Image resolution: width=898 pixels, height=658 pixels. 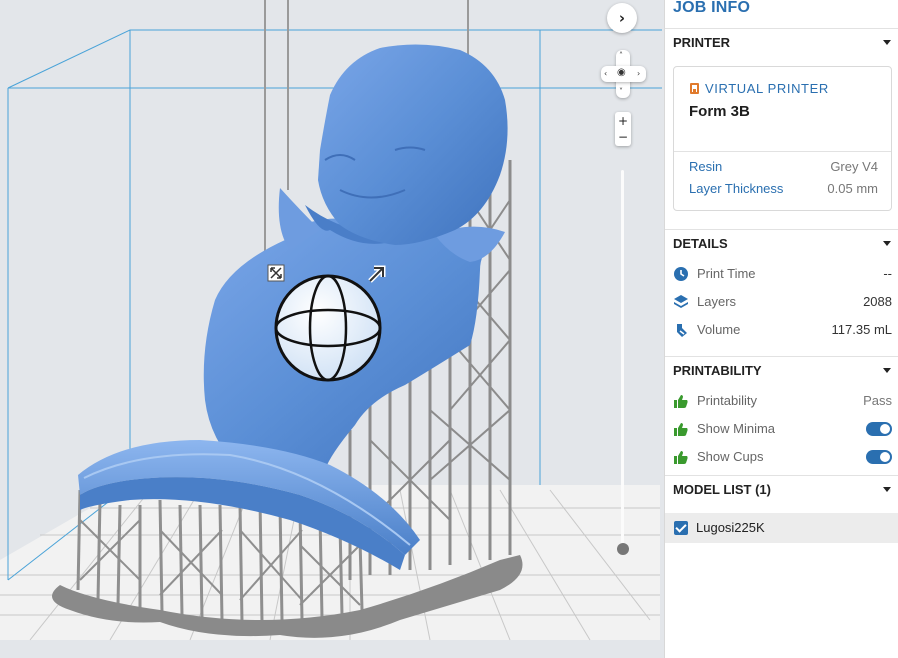 What do you see at coordinates (879, 429) in the screenshot?
I see `show-minima-toggle` at bounding box center [879, 429].